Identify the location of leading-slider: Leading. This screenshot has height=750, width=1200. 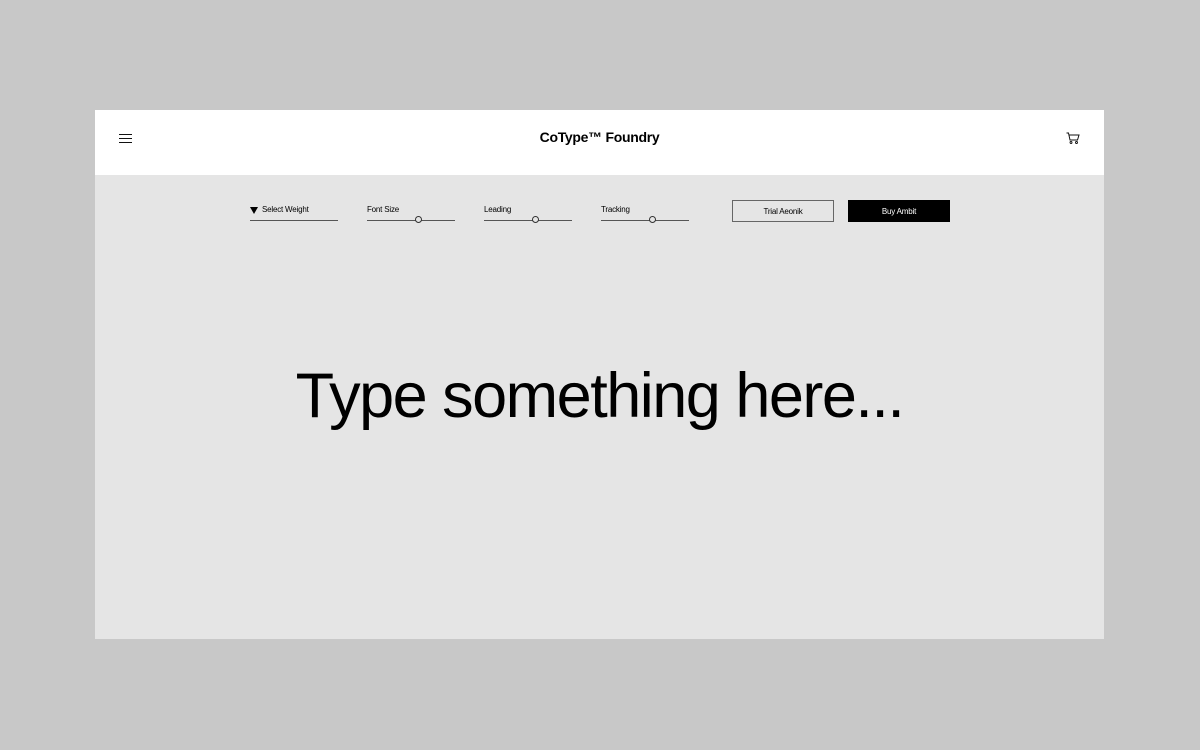
(528, 212).